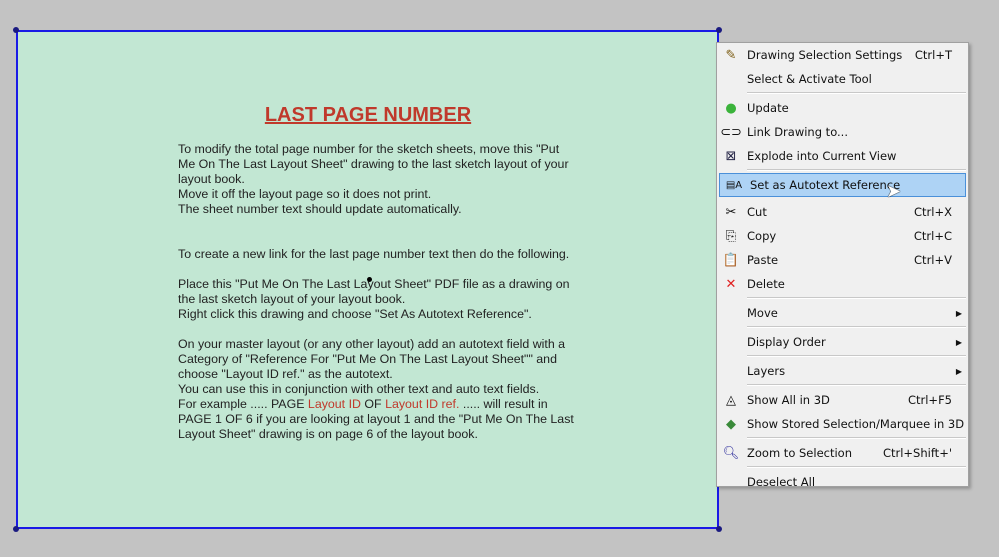  I want to click on menu-item-deselect-all: Deselect All, so click(842, 482).